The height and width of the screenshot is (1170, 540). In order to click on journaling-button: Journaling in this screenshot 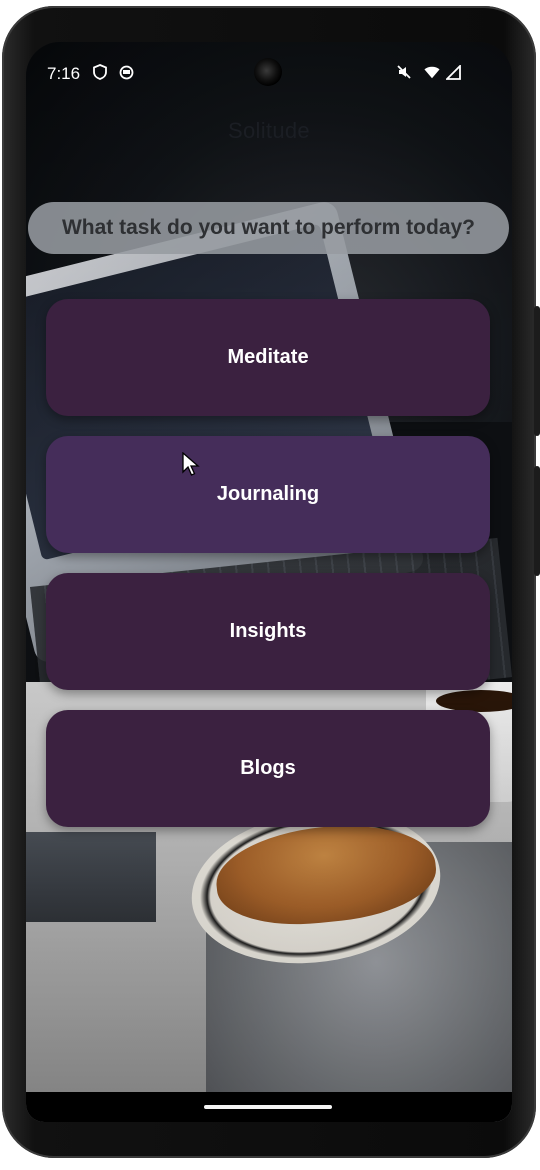, I will do `click(268, 494)`.